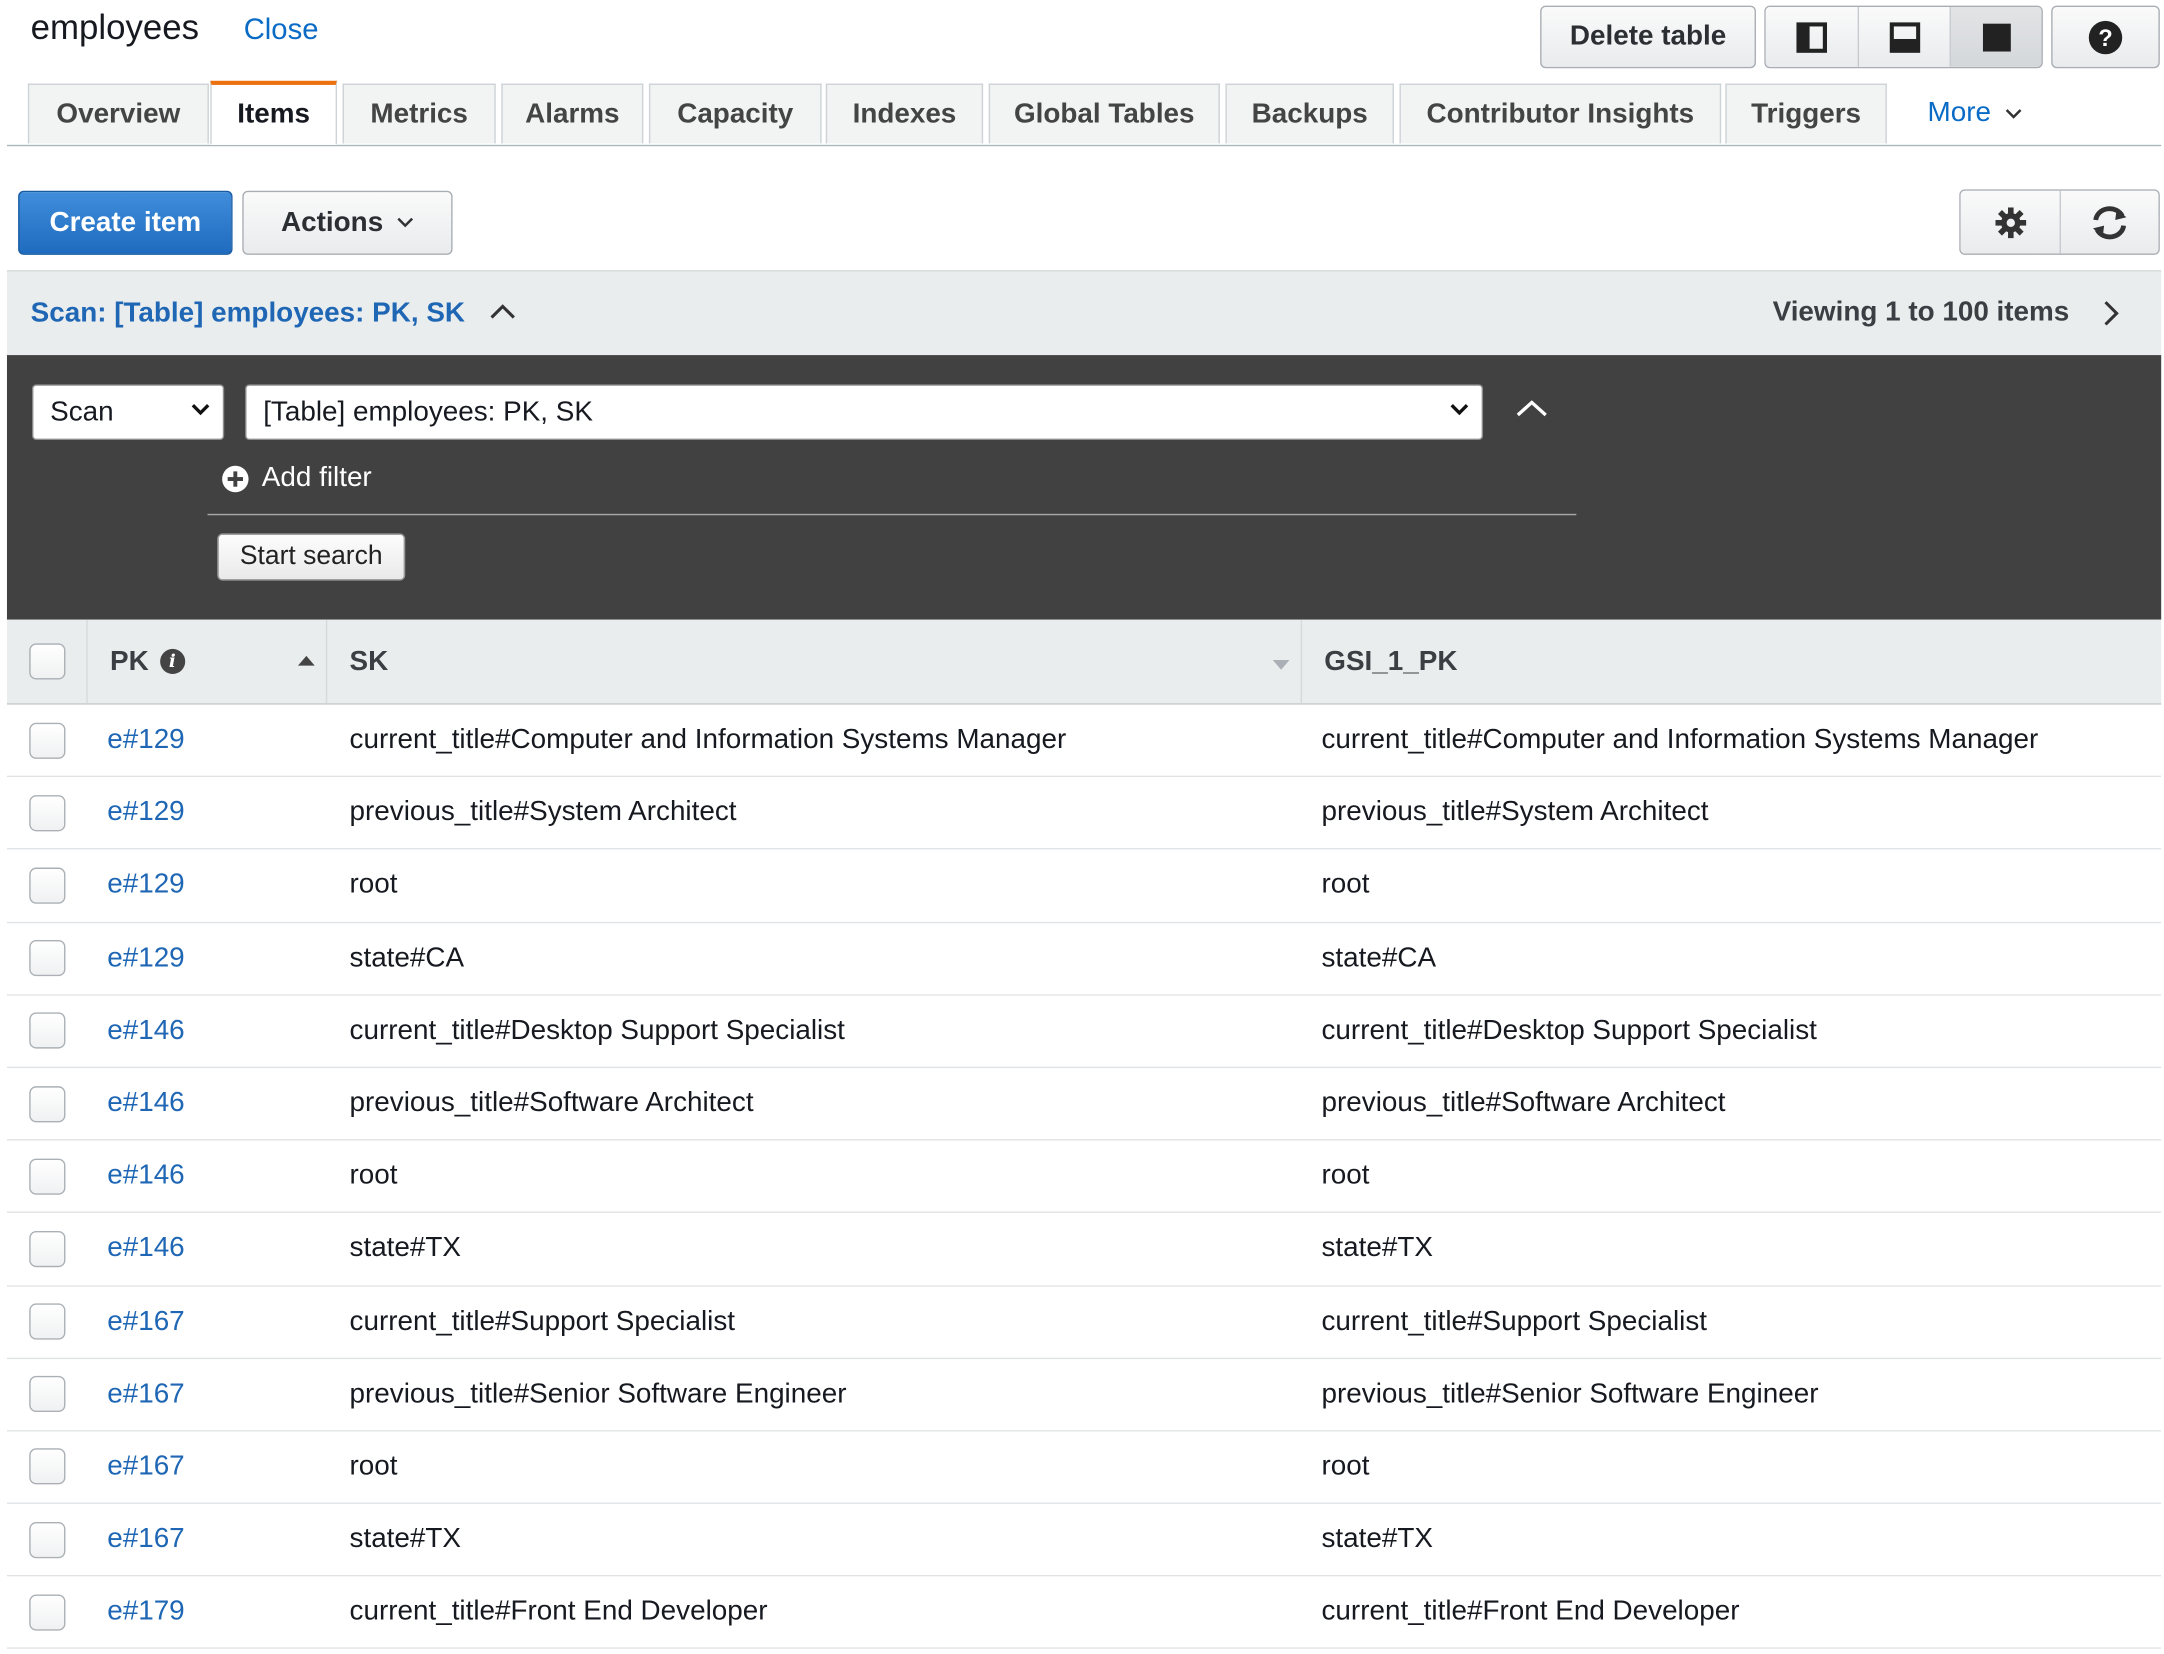 The height and width of the screenshot is (1654, 2164). Describe the element at coordinates (273, 112) in the screenshot. I see `tab-items: Items` at that location.